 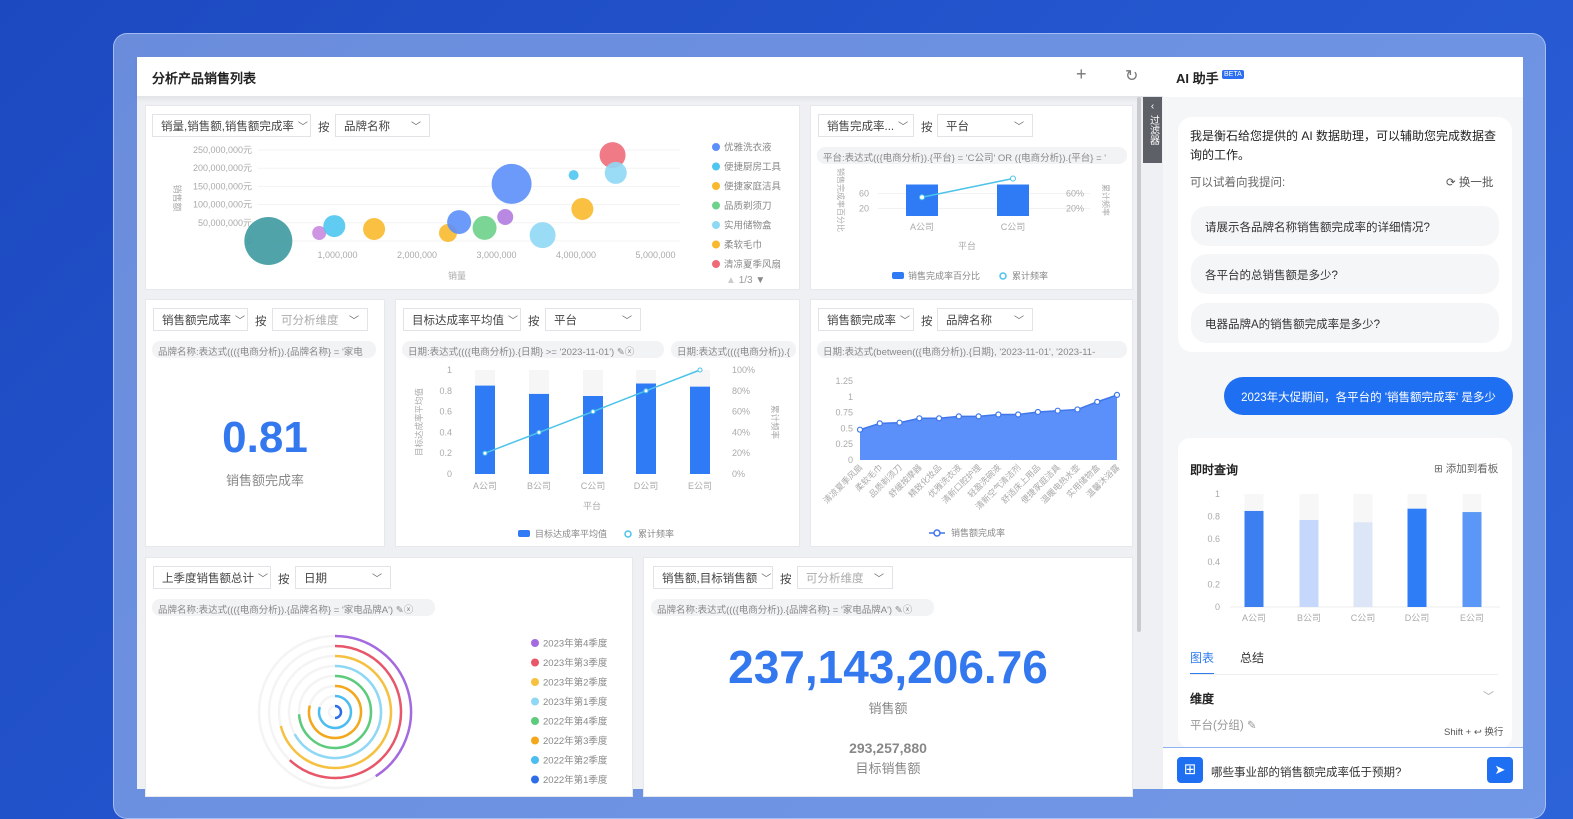 I want to click on newline-hint: Shift + ↩ 换行, so click(x=1474, y=732).